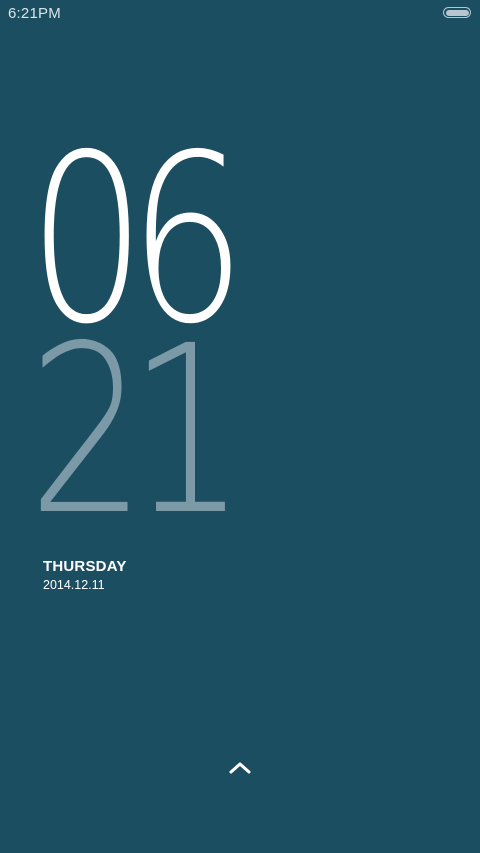 The image size is (480, 853). I want to click on battery-icon, so click(457, 12).